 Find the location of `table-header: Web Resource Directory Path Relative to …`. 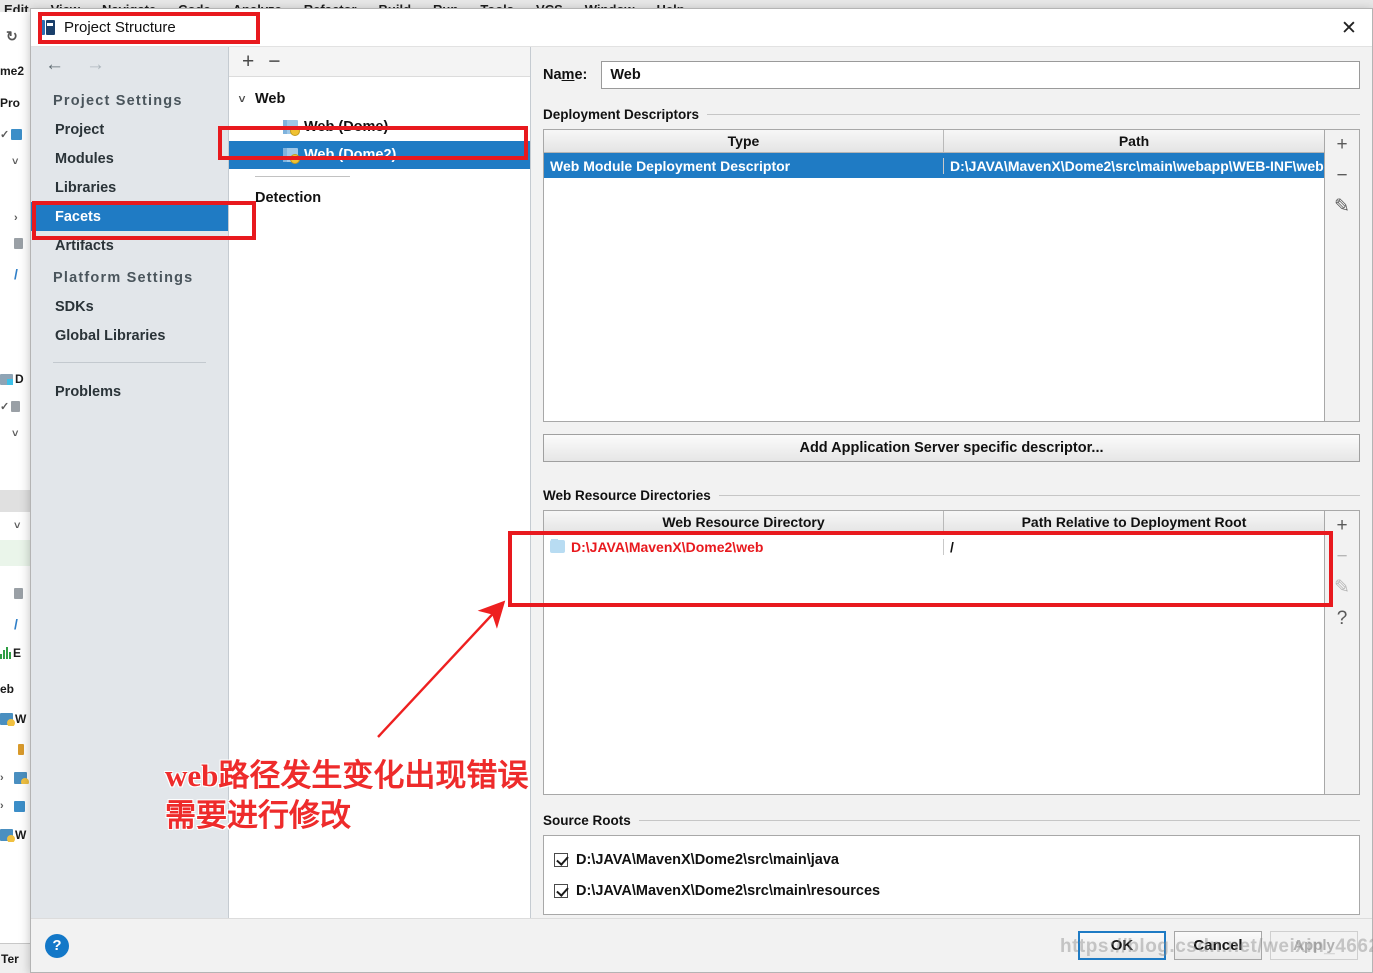

table-header: Web Resource Directory Path Relative to … is located at coordinates (934, 522).